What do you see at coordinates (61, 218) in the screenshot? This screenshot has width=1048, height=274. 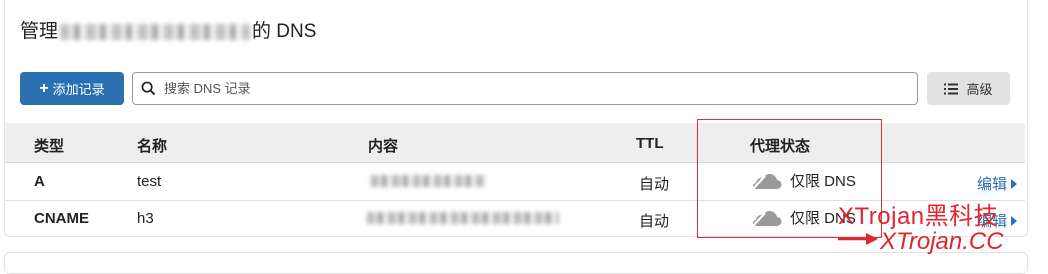 I see `record-type: CNAME` at bounding box center [61, 218].